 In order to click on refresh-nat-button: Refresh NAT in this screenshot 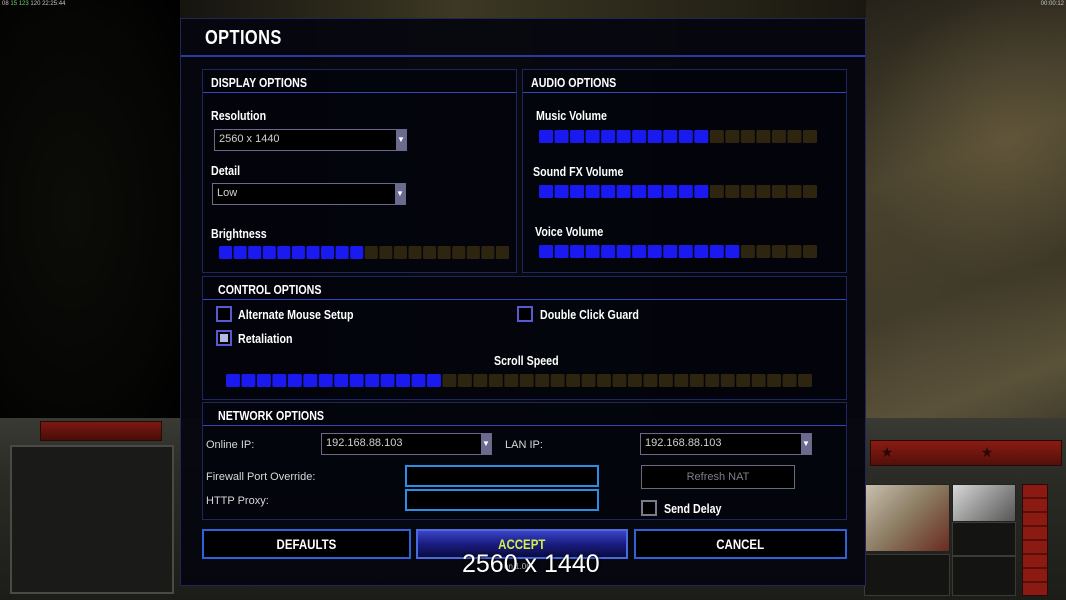, I will do `click(718, 477)`.